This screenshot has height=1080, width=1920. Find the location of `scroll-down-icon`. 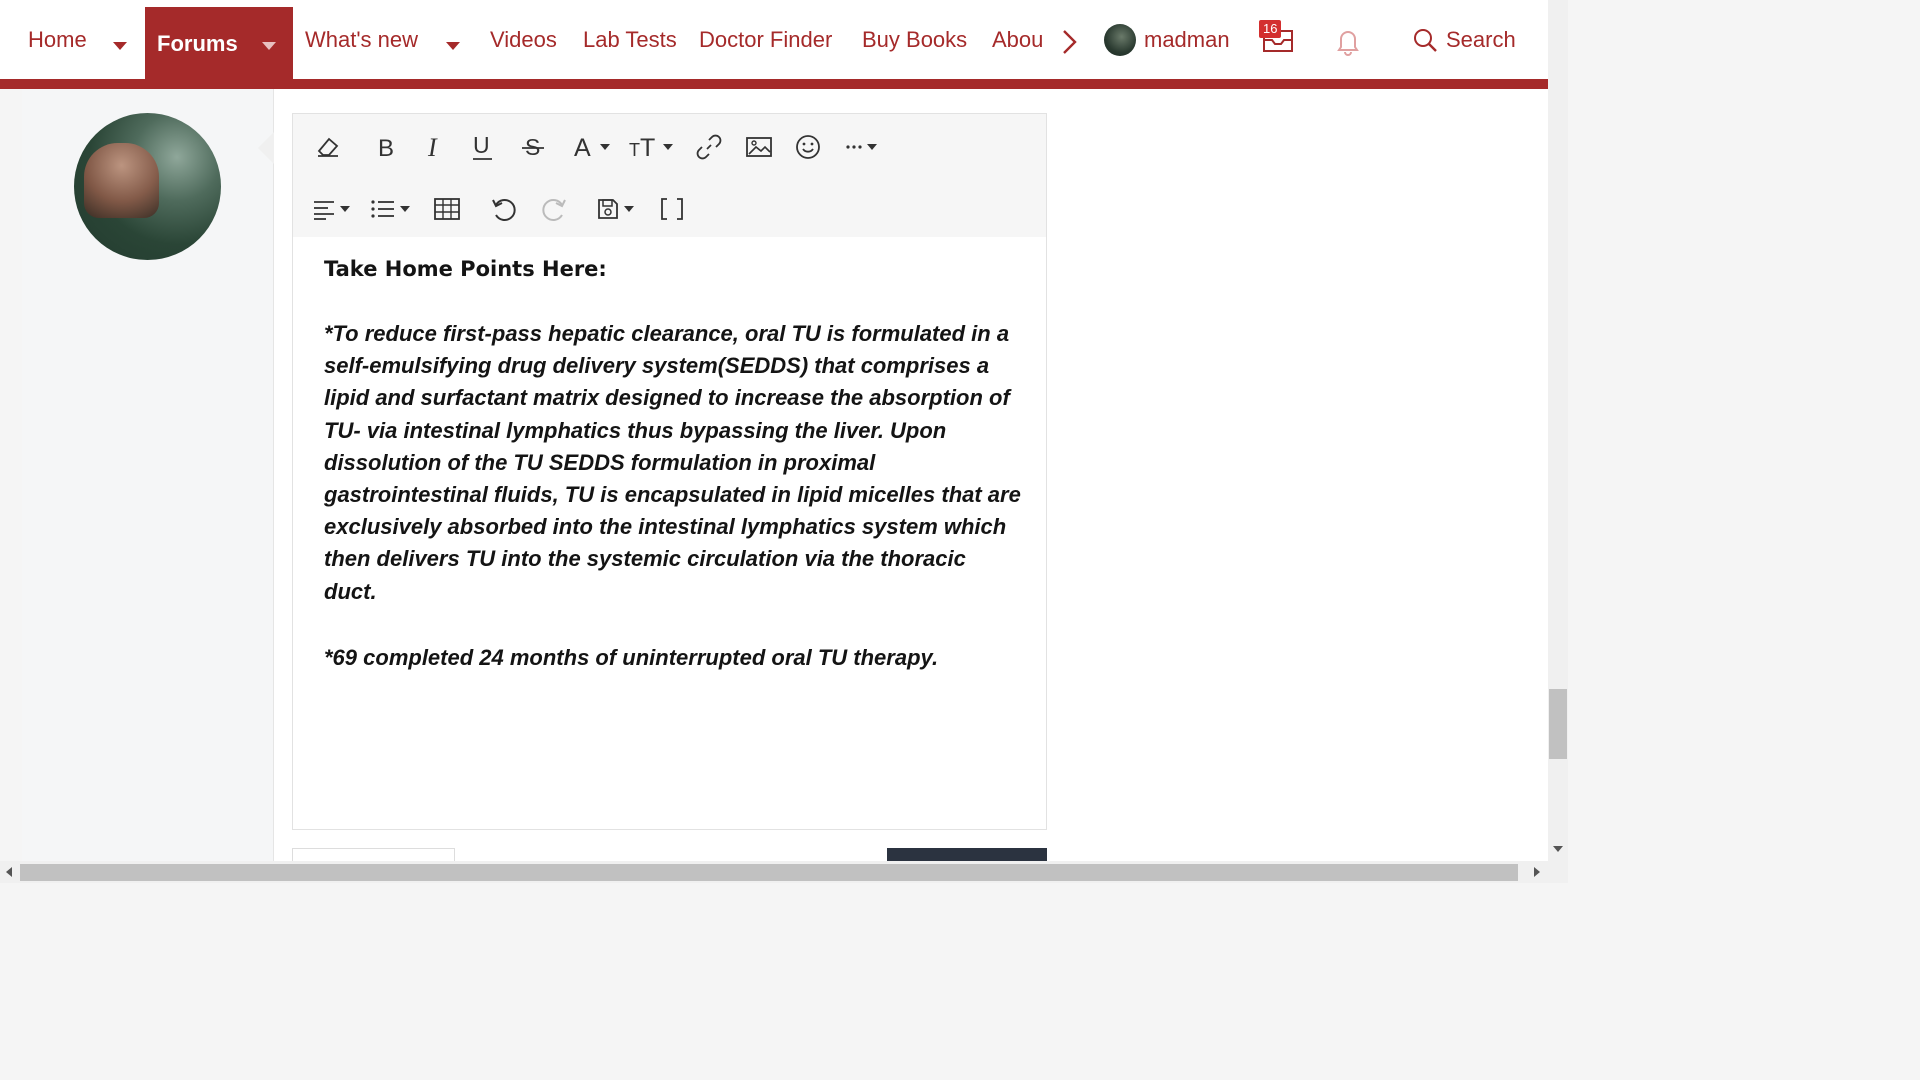

scroll-down-icon is located at coordinates (1558, 850).